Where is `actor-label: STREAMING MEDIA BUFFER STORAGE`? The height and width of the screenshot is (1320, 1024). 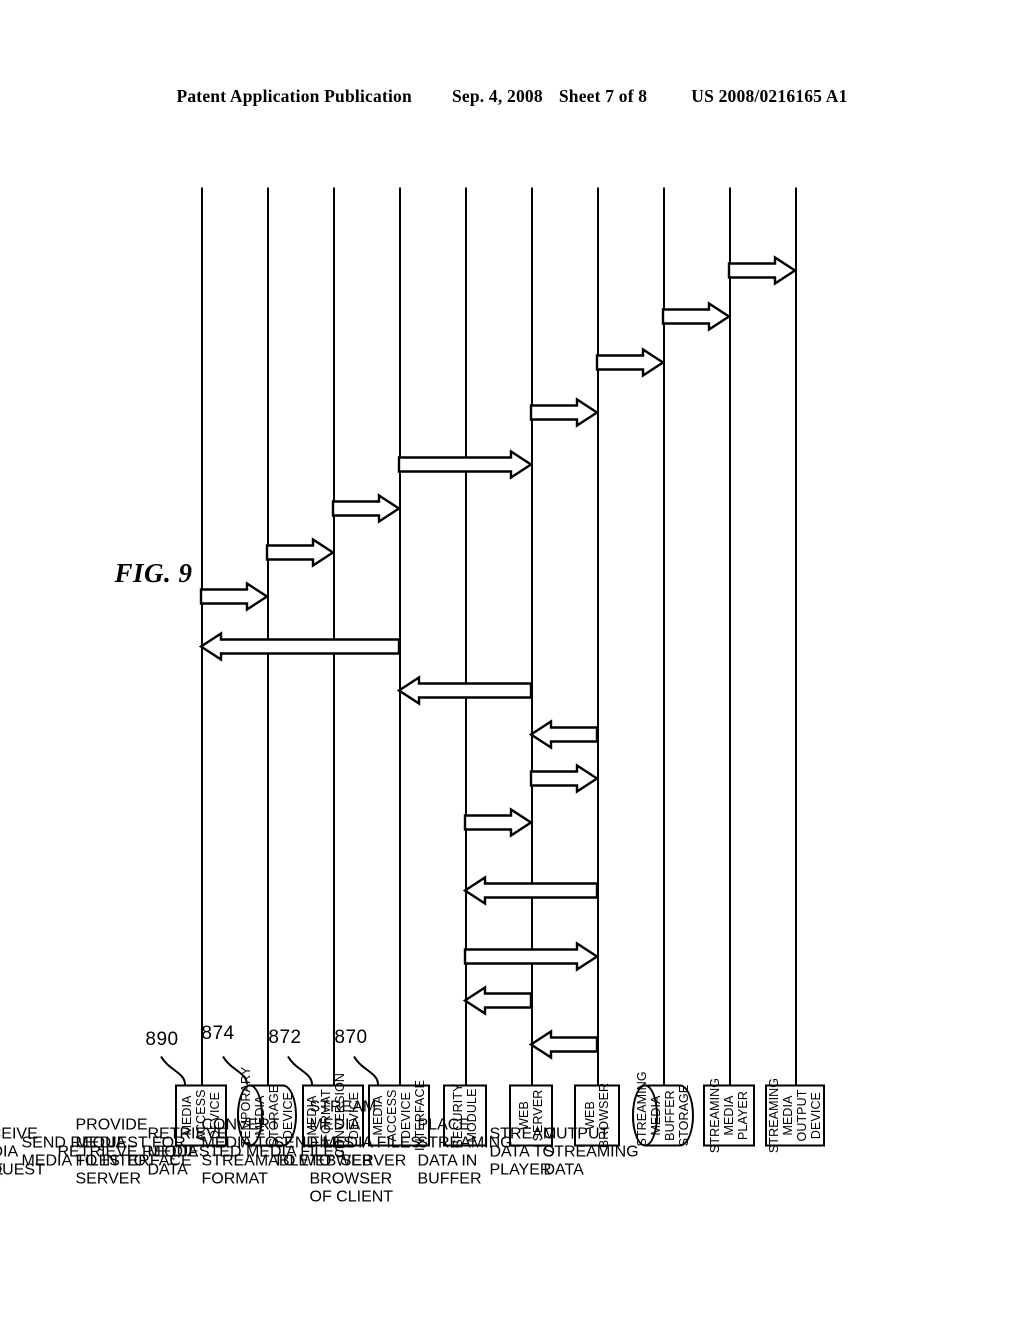 actor-label: STREAMING MEDIA BUFFER STORAGE is located at coordinates (663, 1109).